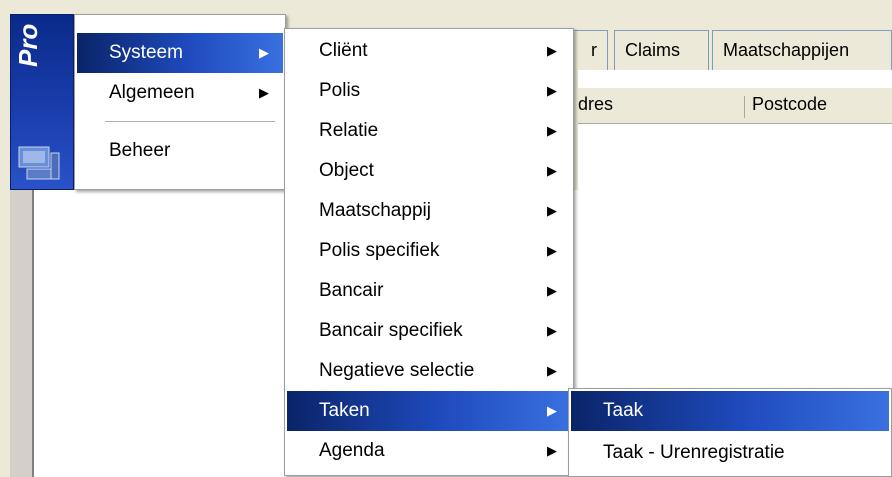 The image size is (892, 477). What do you see at coordinates (351, 290) in the screenshot?
I see `menu-item-label: Bancair` at bounding box center [351, 290].